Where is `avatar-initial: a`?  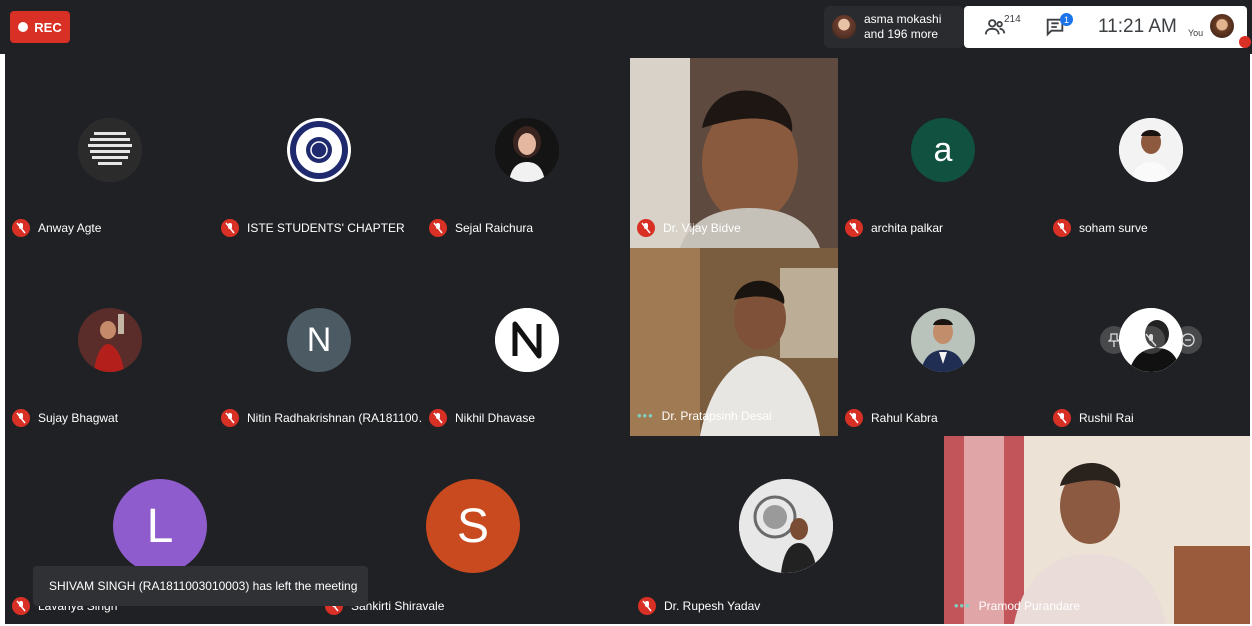
avatar-initial: a is located at coordinates (943, 149).